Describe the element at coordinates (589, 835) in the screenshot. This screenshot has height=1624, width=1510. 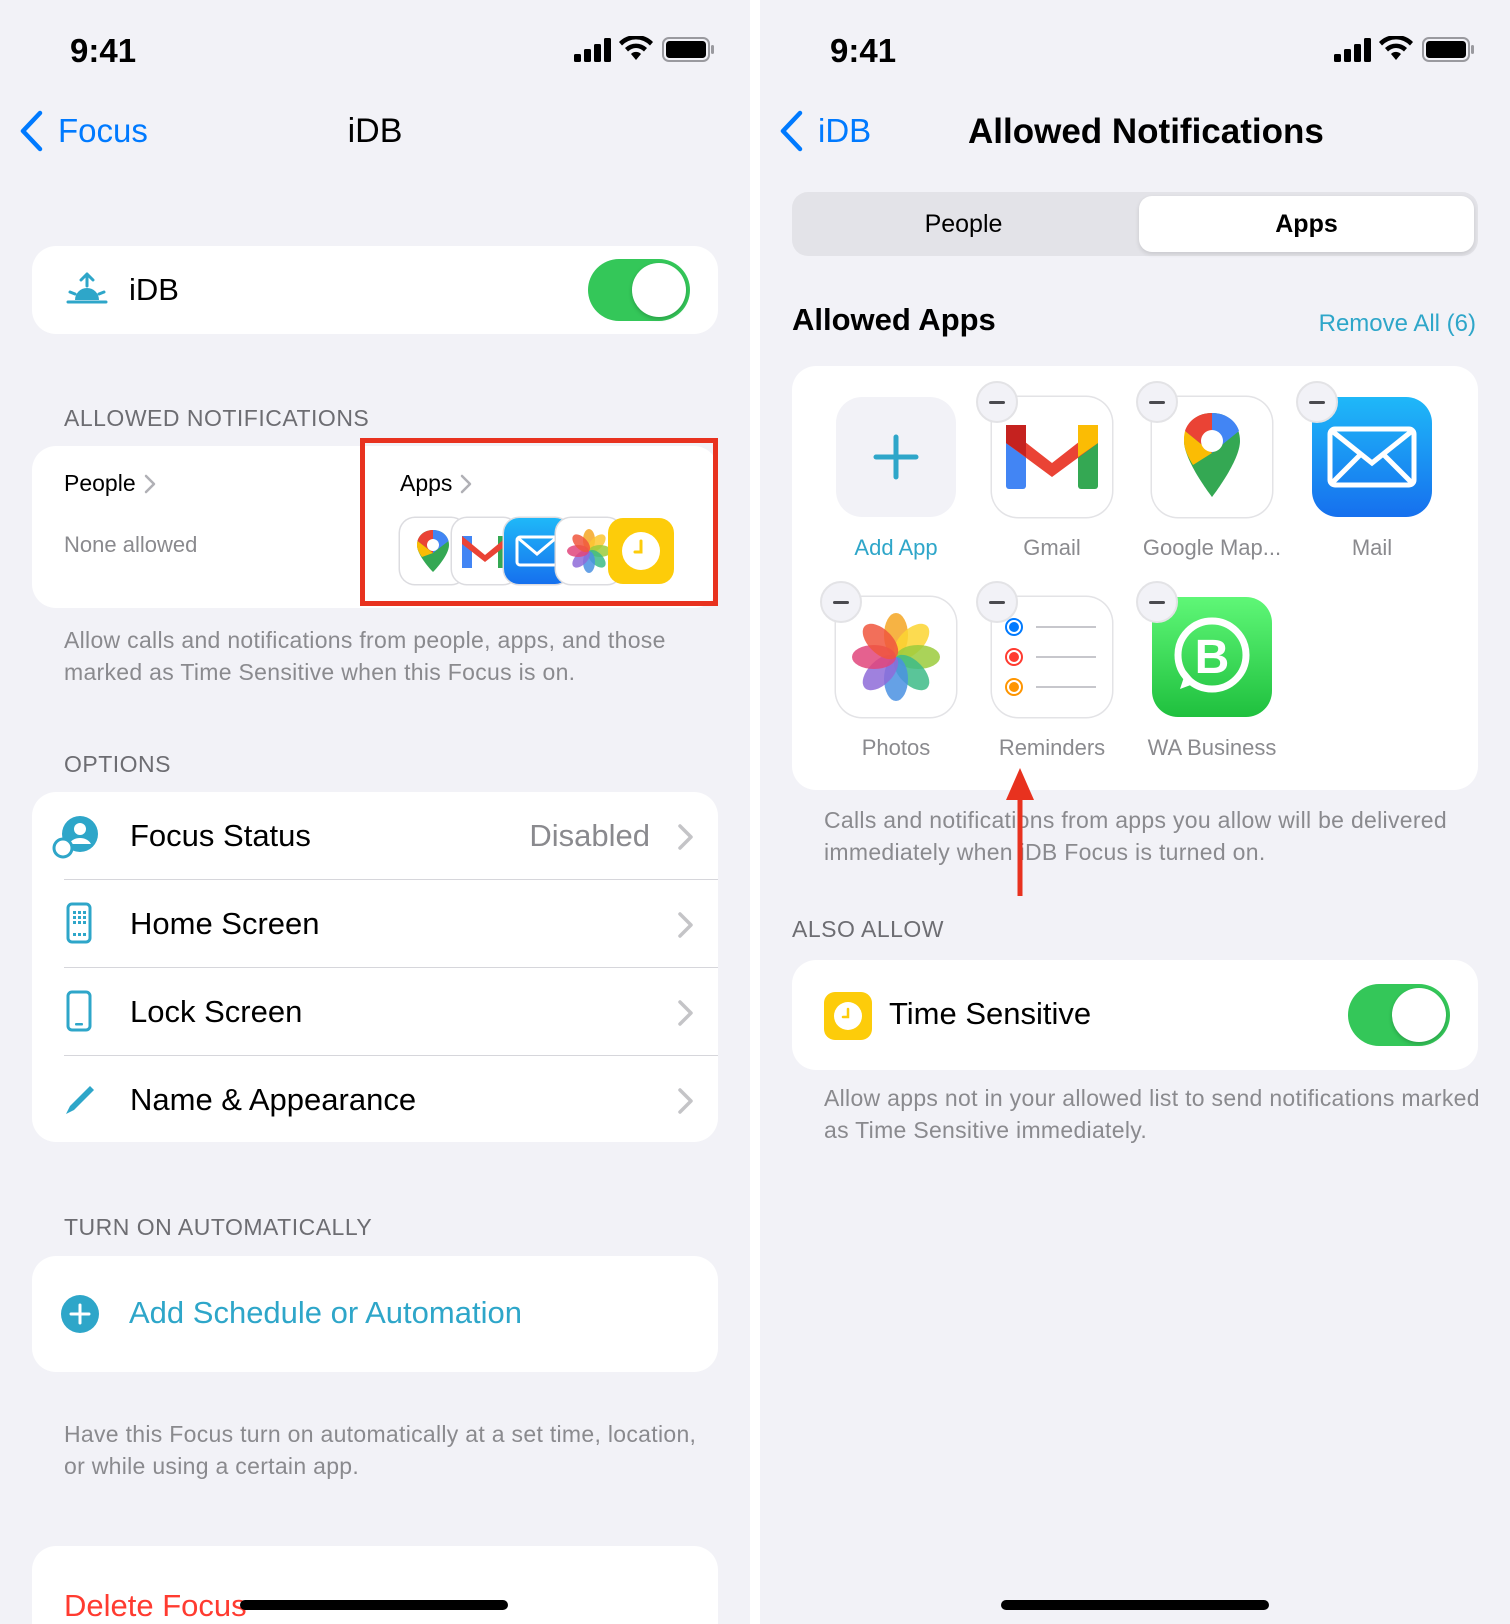
I see `focus-status-value: Disabled` at that location.